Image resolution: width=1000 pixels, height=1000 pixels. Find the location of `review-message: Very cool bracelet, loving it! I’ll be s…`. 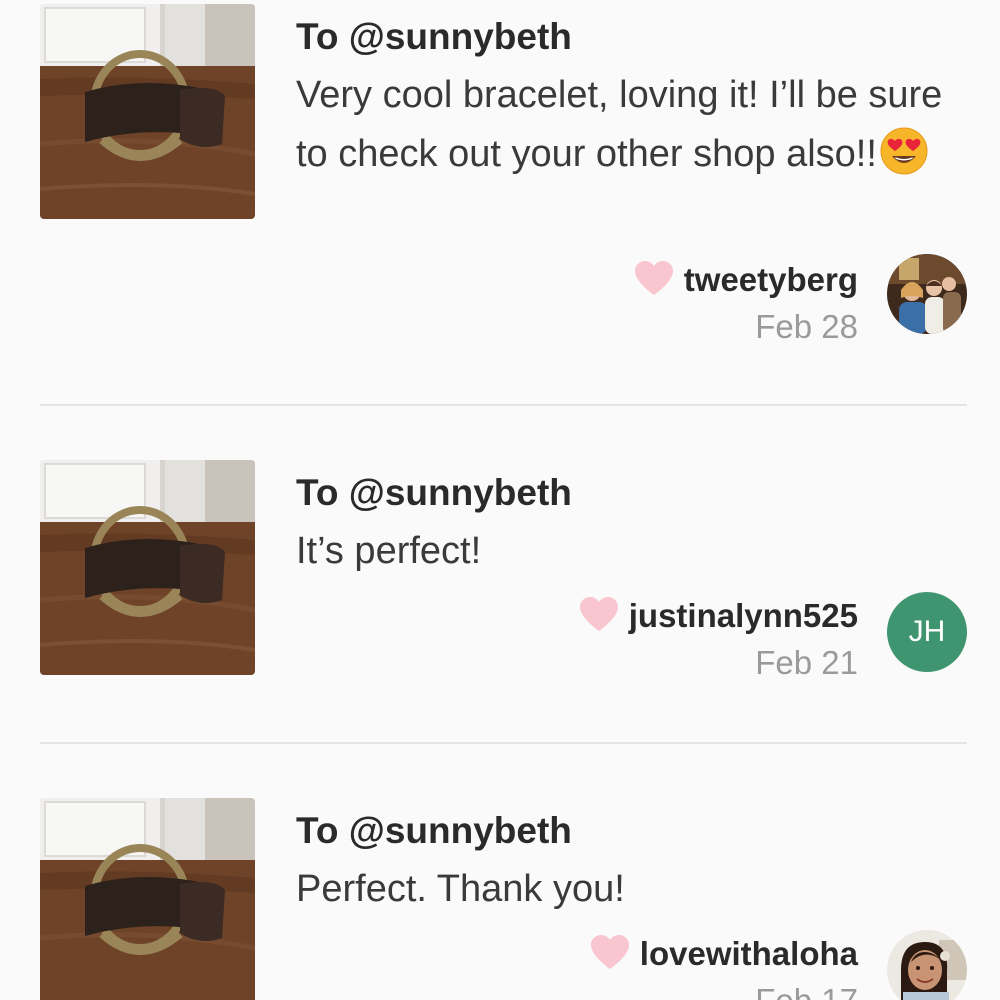

review-message: Very cool bracelet, loving it! I’ll be s… is located at coordinates (636, 130).